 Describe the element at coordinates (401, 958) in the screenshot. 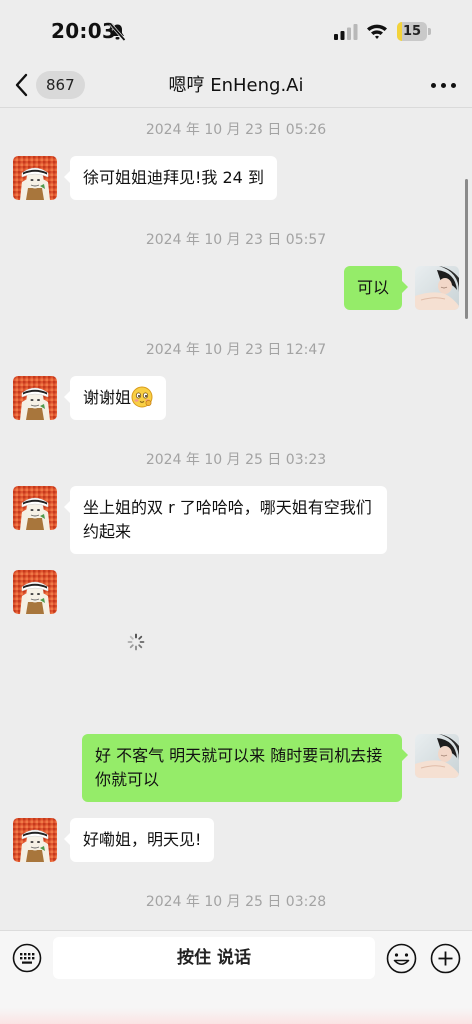

I see `emoji-icon` at that location.